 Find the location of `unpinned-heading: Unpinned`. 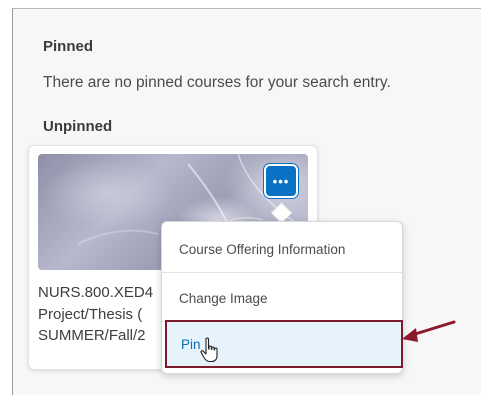

unpinned-heading: Unpinned is located at coordinates (78, 126).